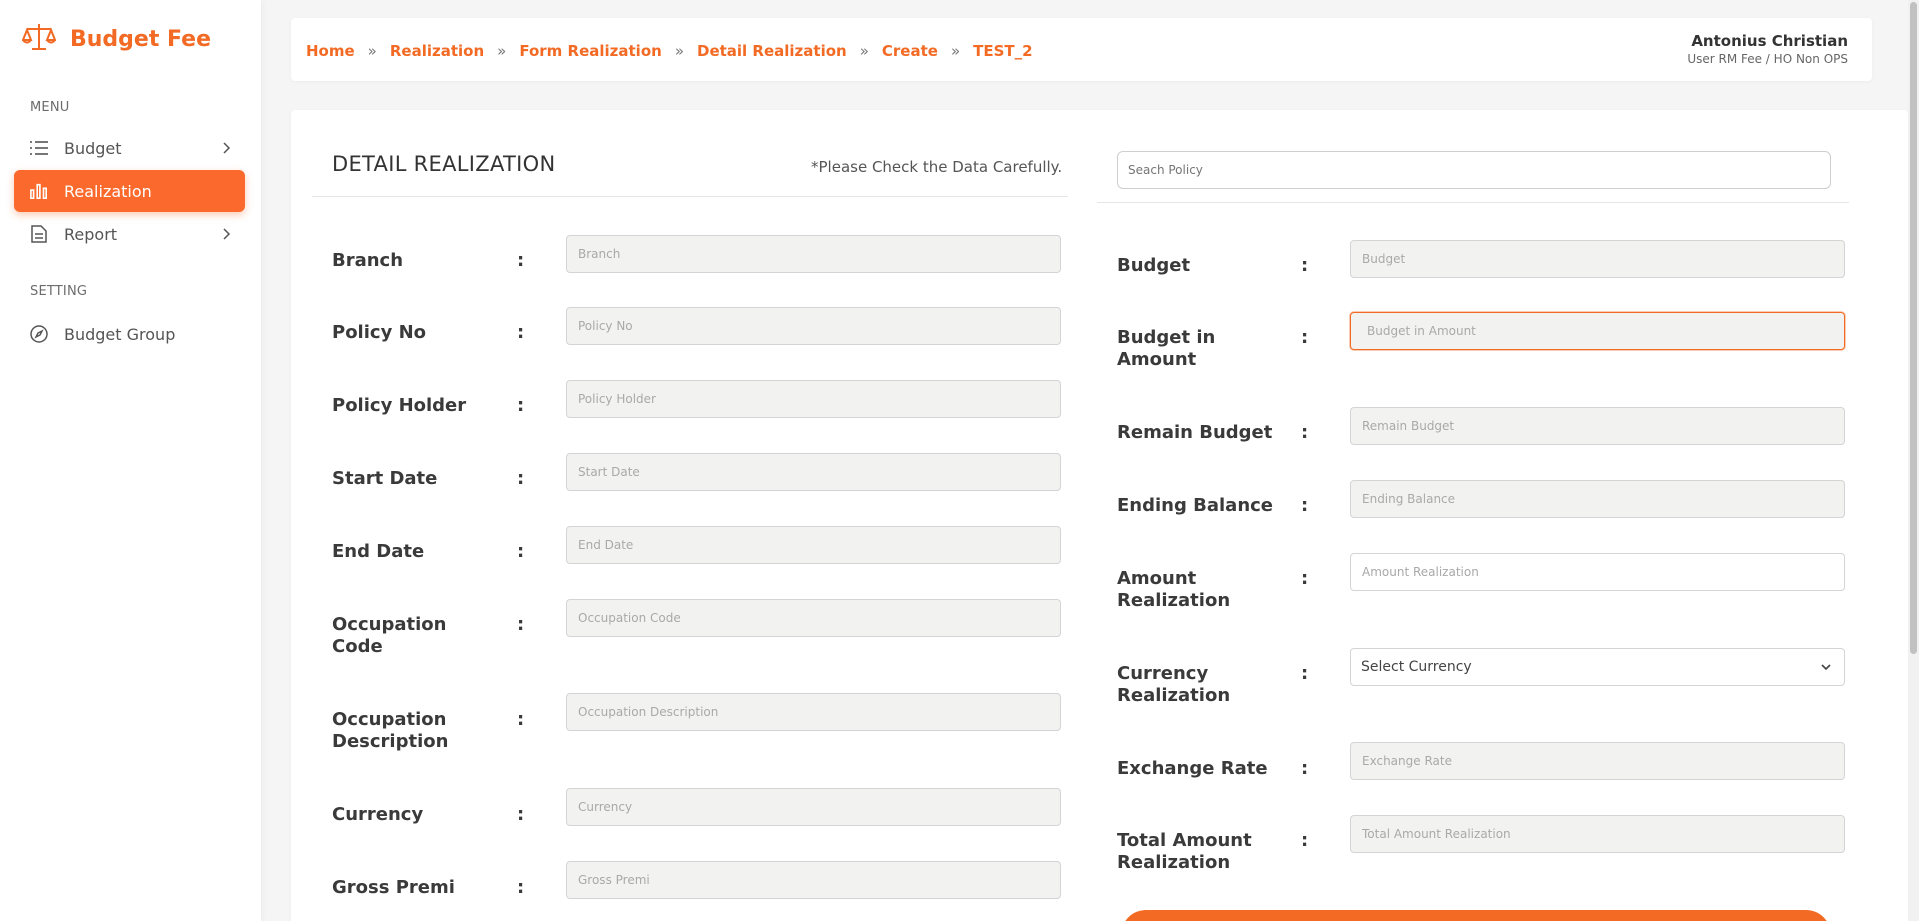  What do you see at coordinates (1597, 667) in the screenshot?
I see `currency-select: Select Currency` at bounding box center [1597, 667].